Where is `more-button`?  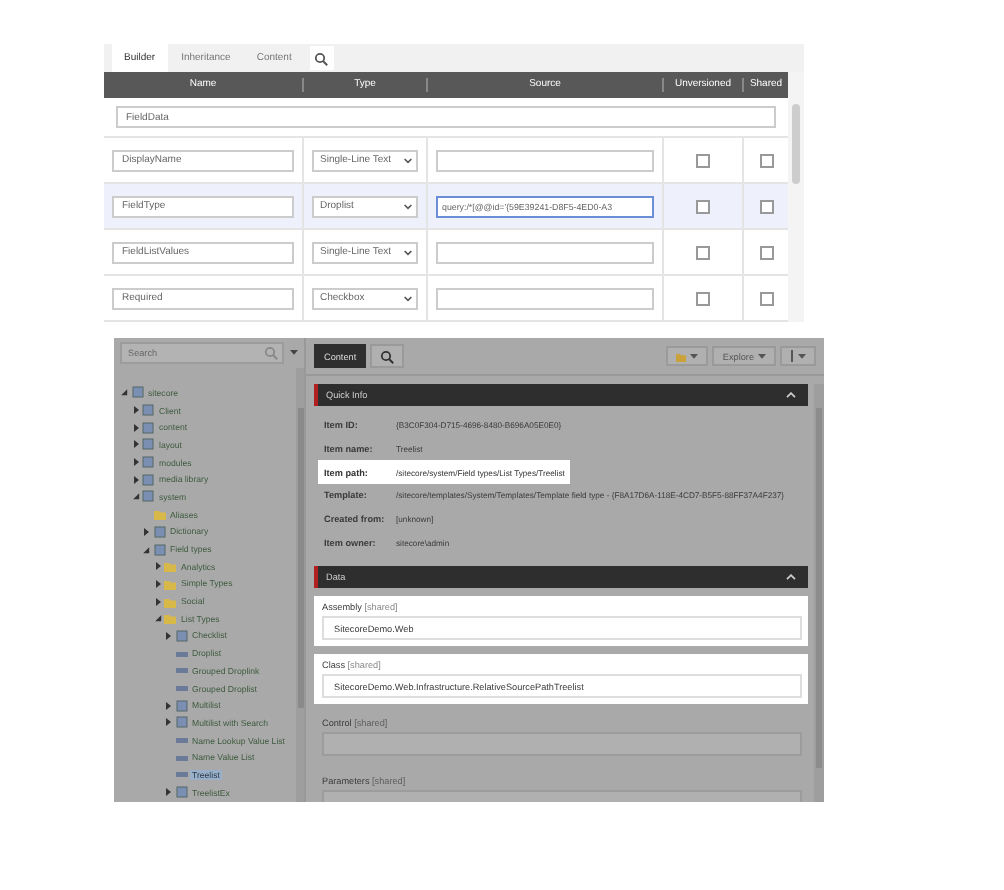 more-button is located at coordinates (798, 356).